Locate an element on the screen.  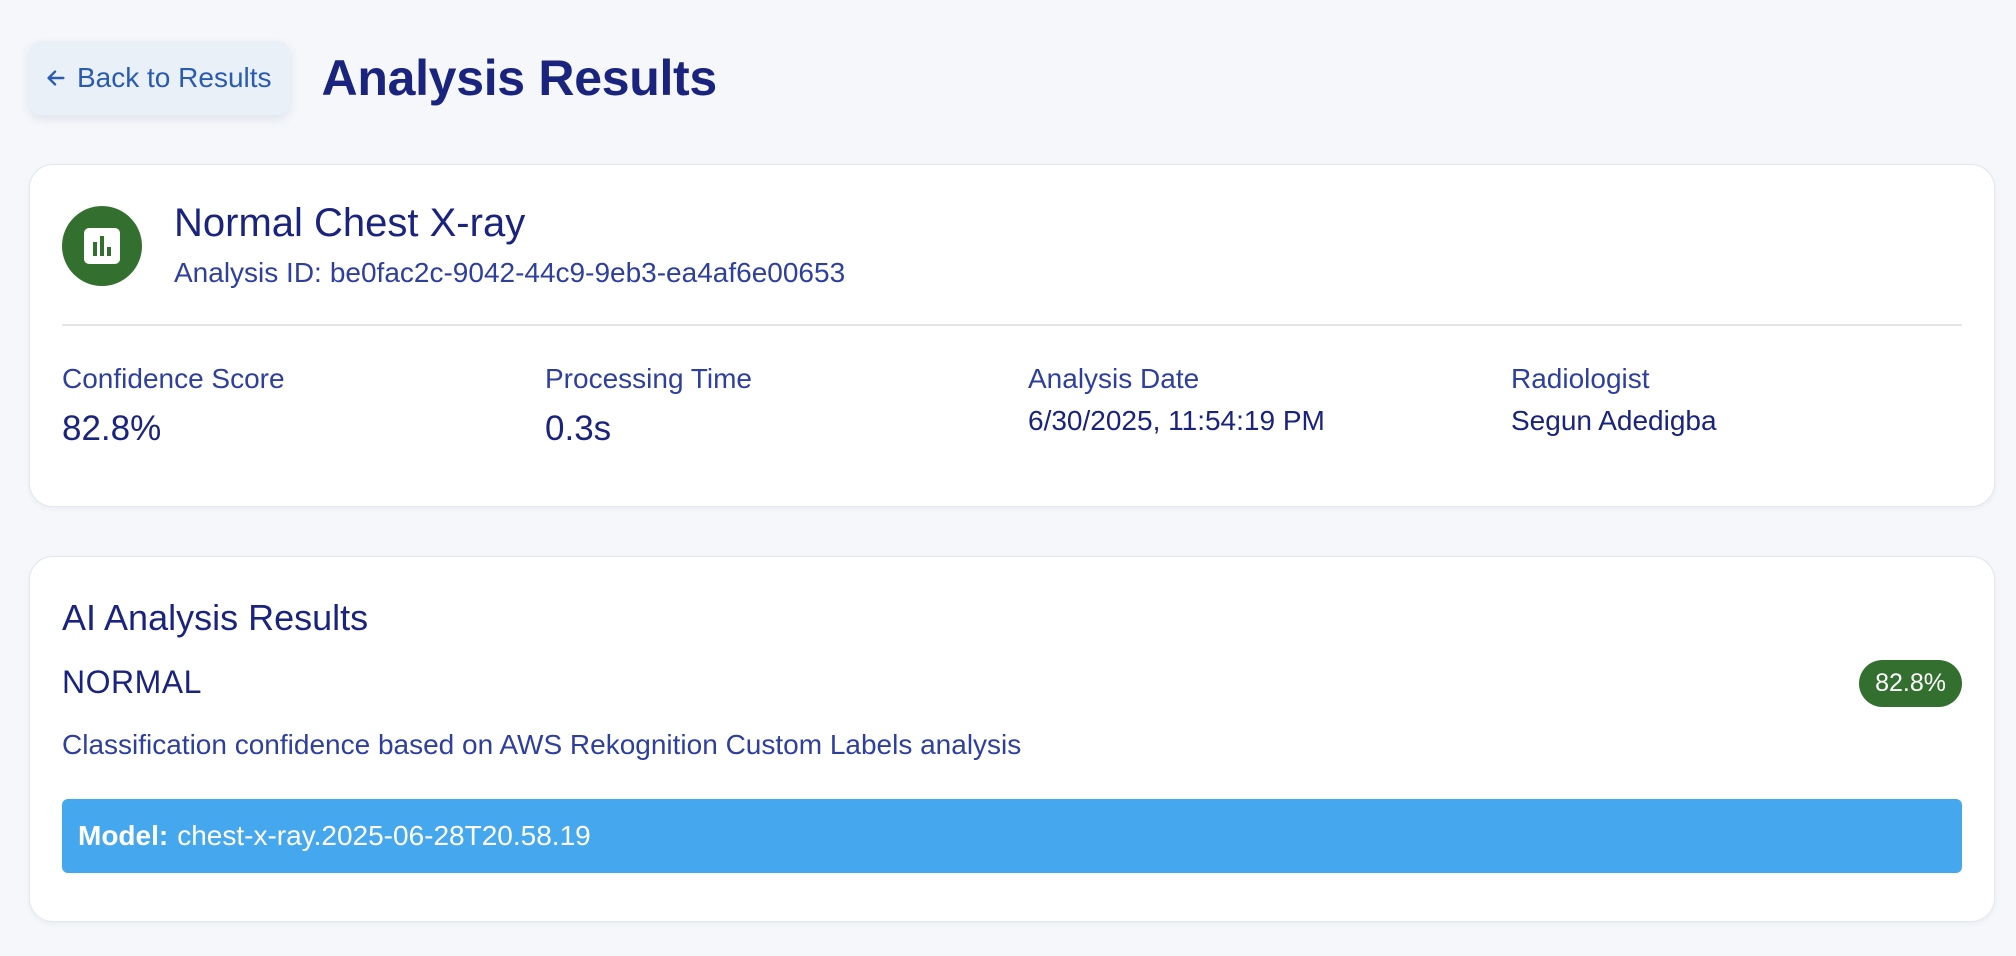
stat-label: Confidence Score is located at coordinates (173, 378).